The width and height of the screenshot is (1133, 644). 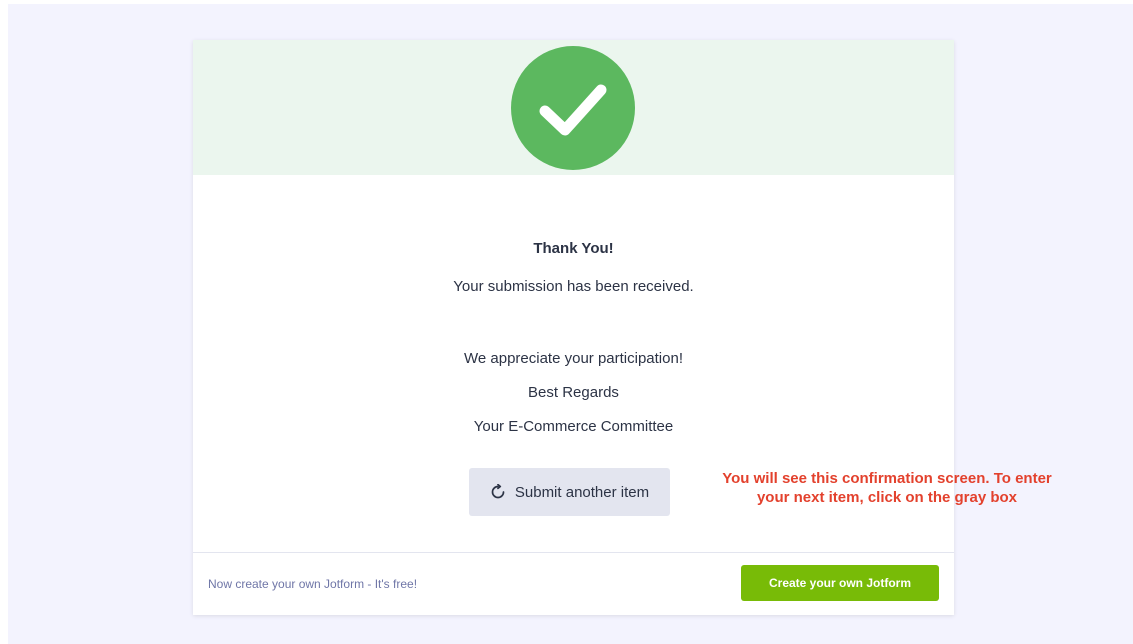 I want to click on footer-divider, so click(x=573, y=552).